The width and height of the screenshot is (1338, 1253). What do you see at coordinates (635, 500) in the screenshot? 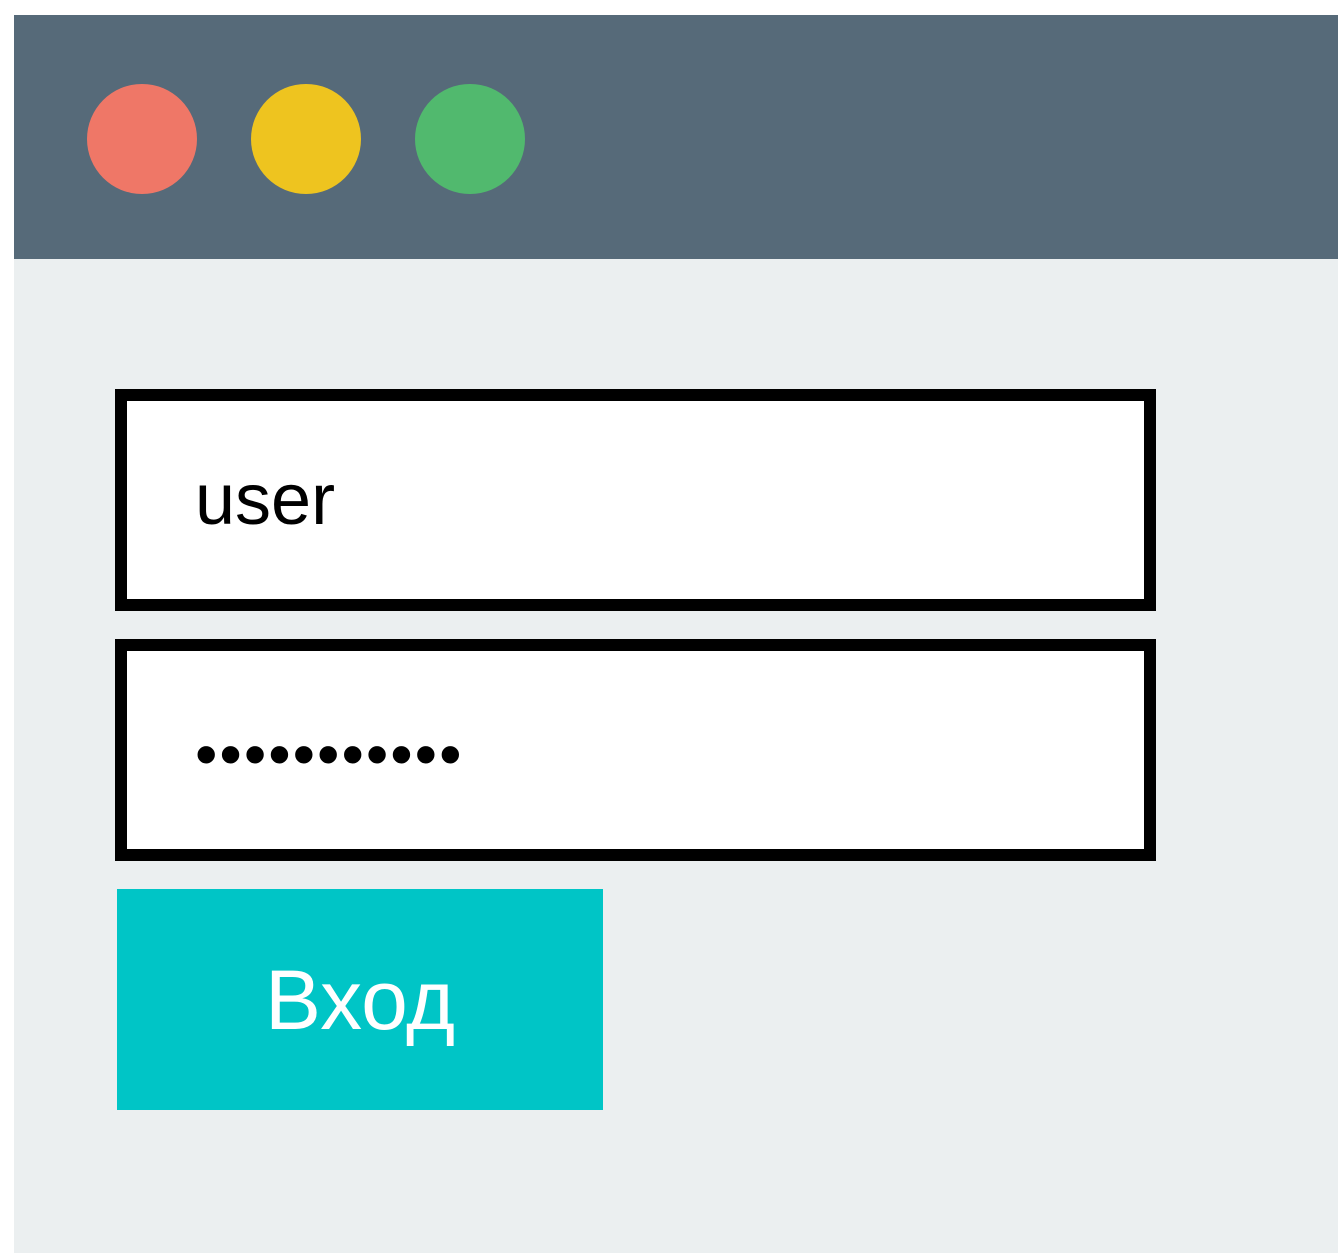
I see `username-field: user` at bounding box center [635, 500].